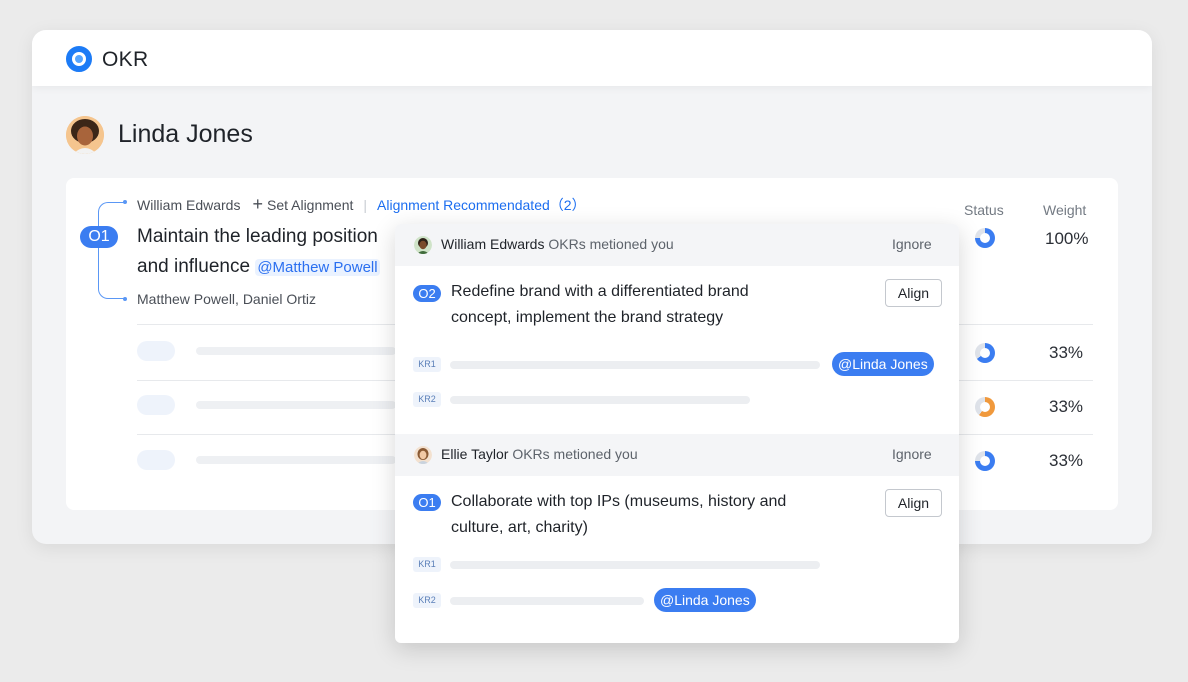 Image resolution: width=1188 pixels, height=682 pixels. What do you see at coordinates (539, 454) in the screenshot?
I see `mention-summary: Ellie Taylor OKRs metioned you` at bounding box center [539, 454].